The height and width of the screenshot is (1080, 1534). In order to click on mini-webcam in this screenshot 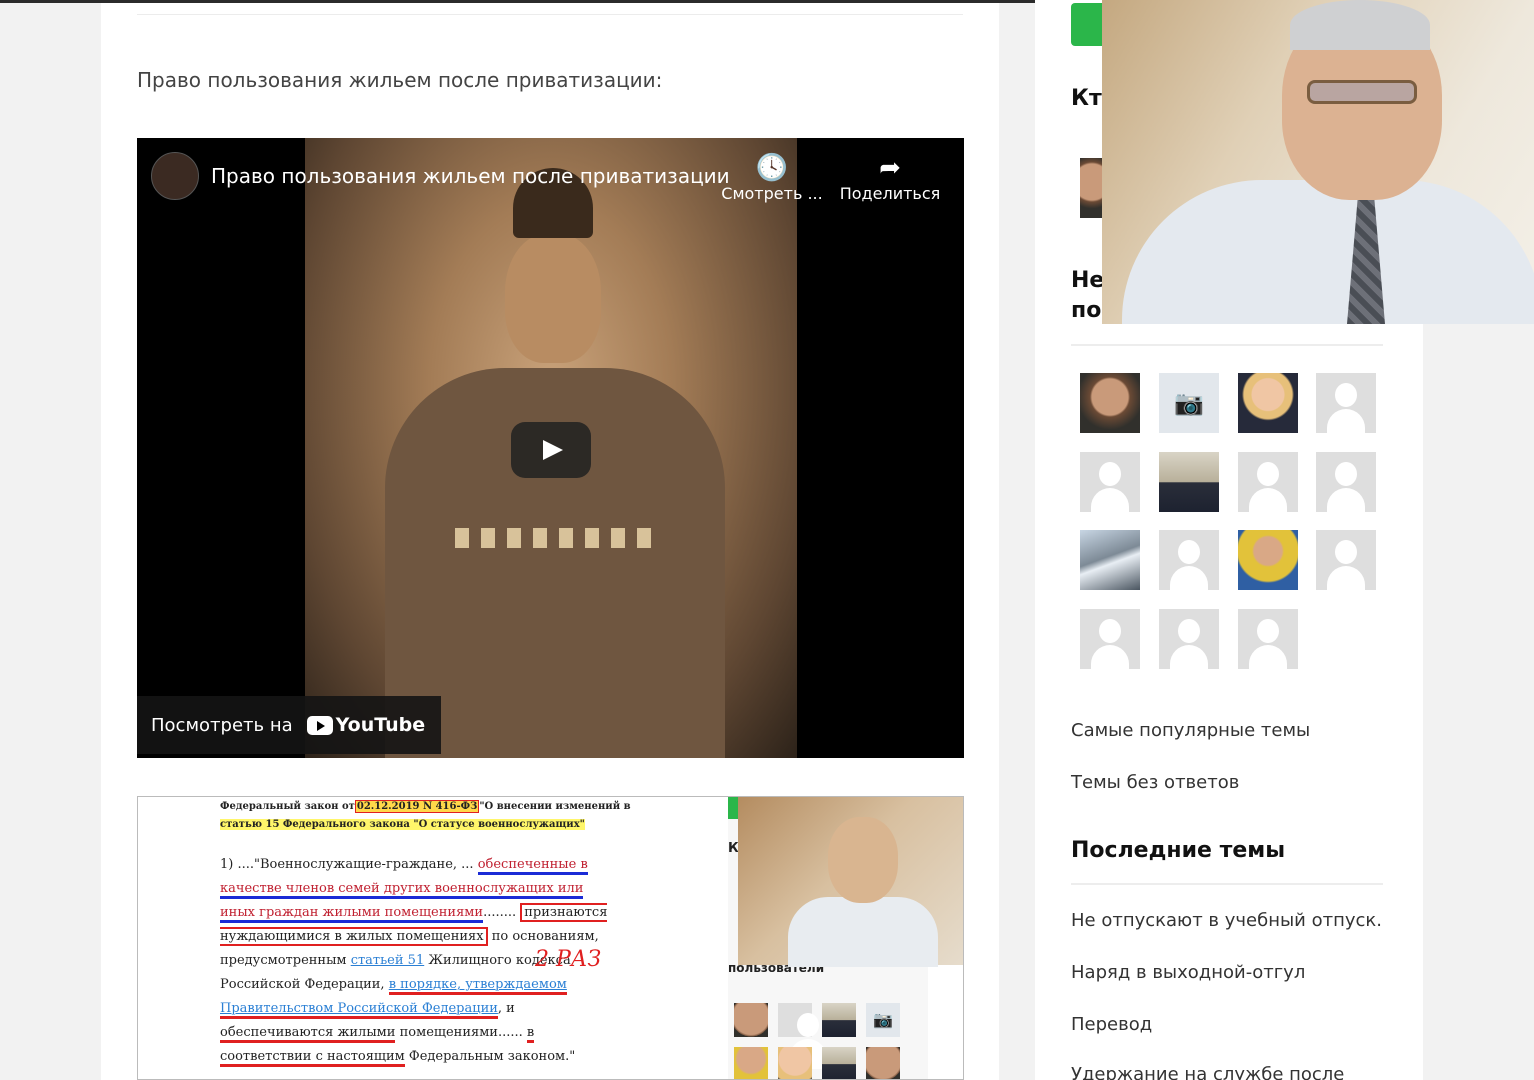, I will do `click(850, 882)`.